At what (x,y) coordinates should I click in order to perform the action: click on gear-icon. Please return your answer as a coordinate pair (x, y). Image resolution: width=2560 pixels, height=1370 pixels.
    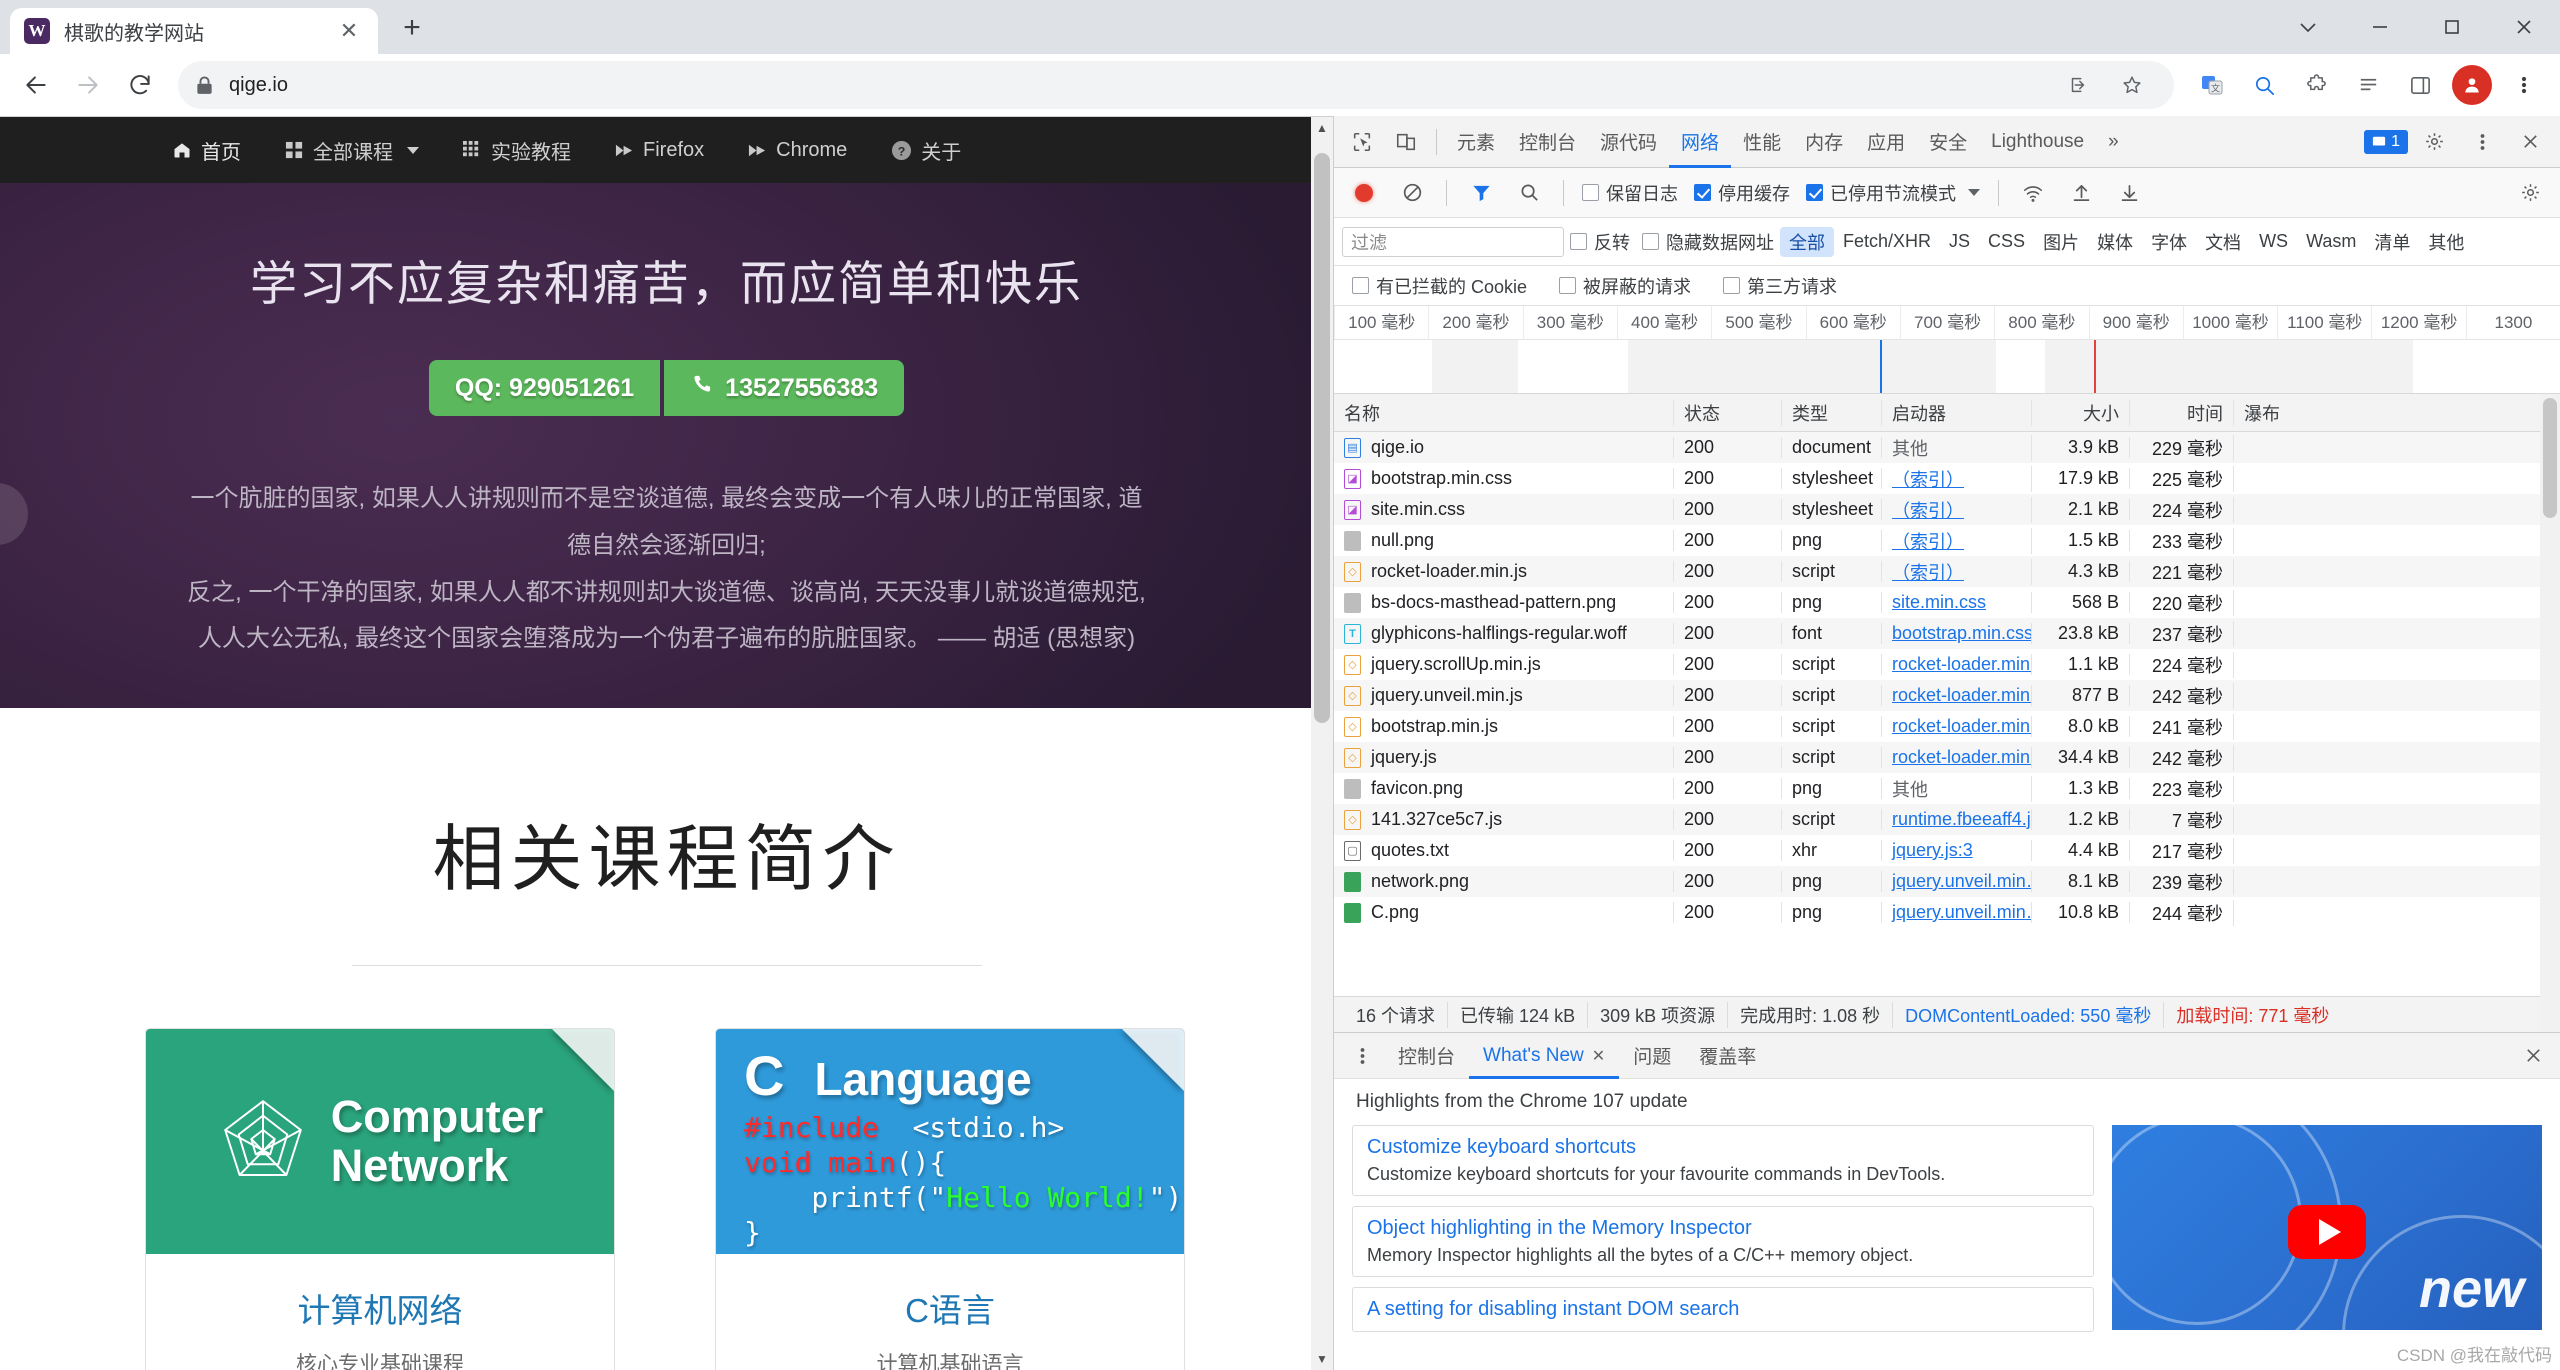
    Looking at the image, I should click on (2434, 142).